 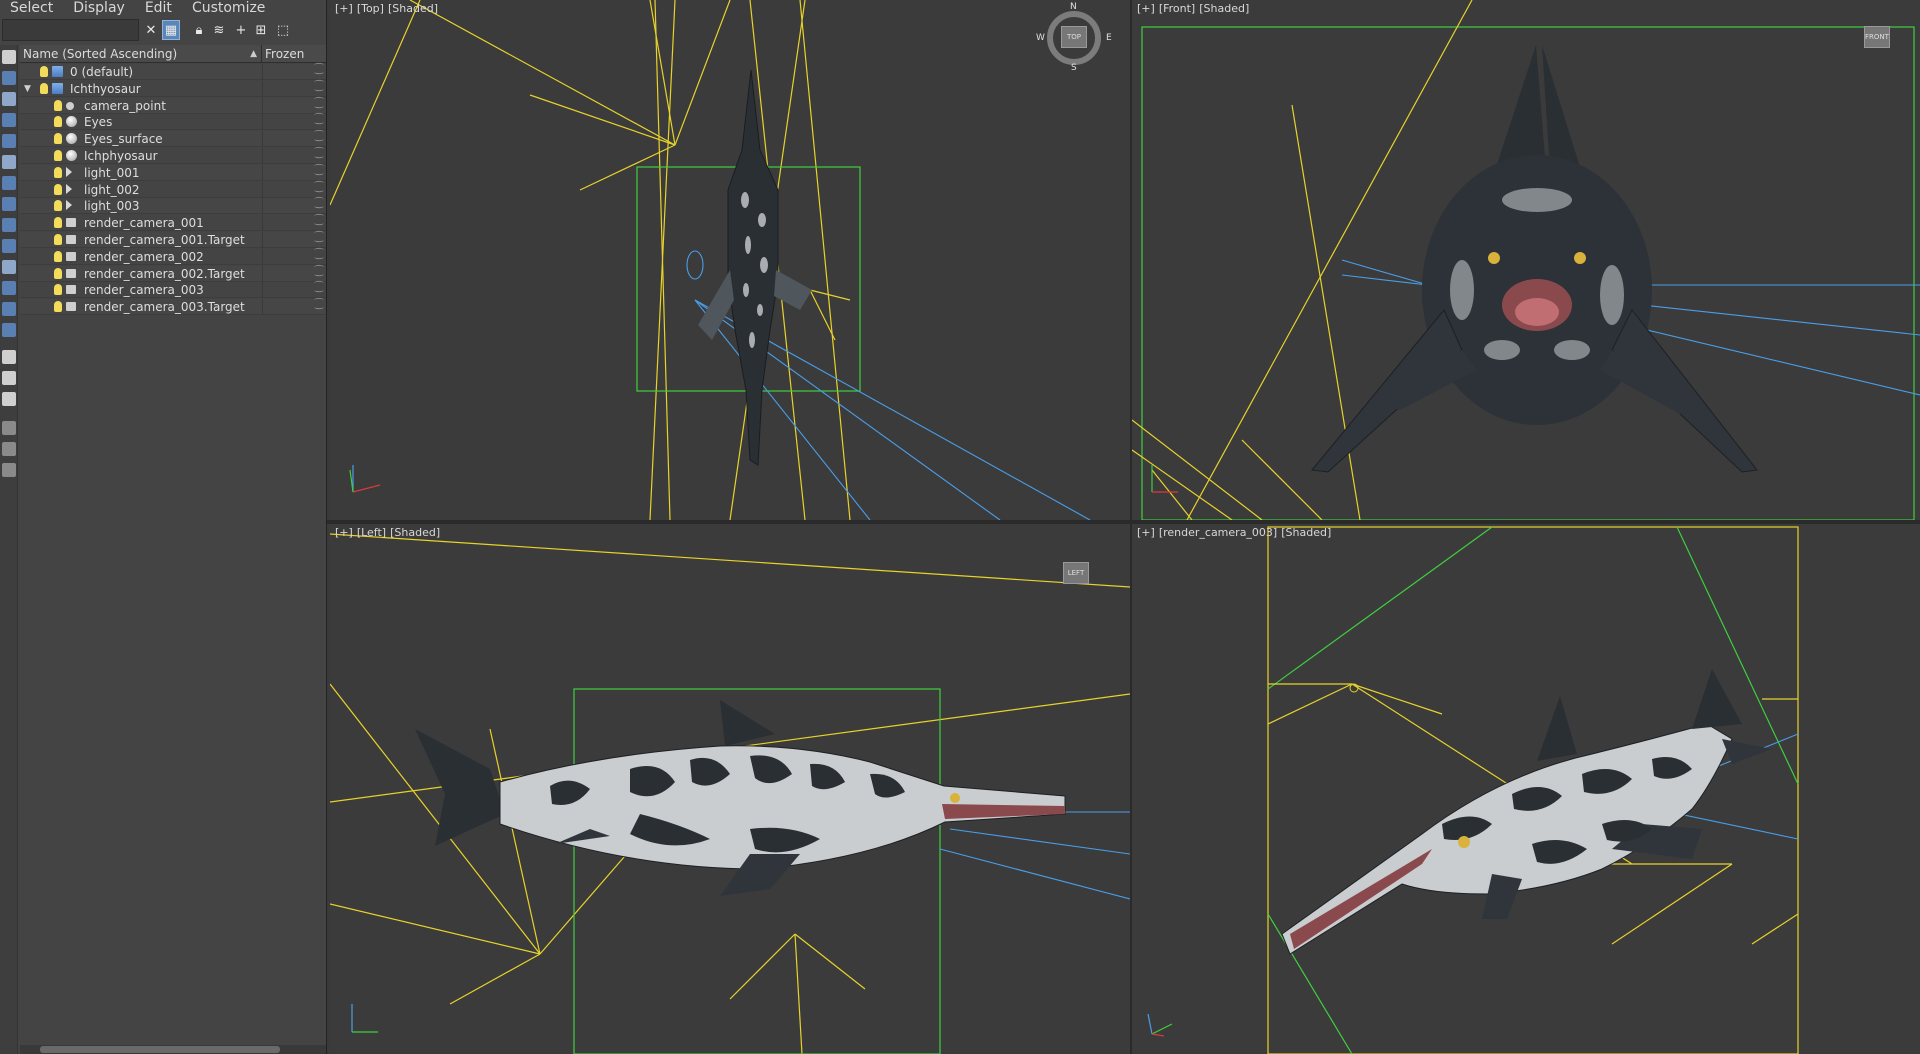 I want to click on display-geometry-icon, so click(x=9, y=78).